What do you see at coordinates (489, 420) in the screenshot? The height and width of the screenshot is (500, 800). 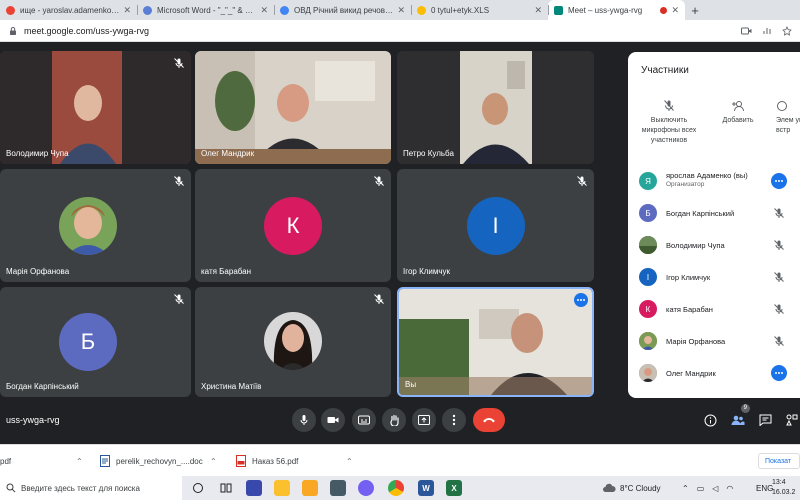 I see `leave-call-button` at bounding box center [489, 420].